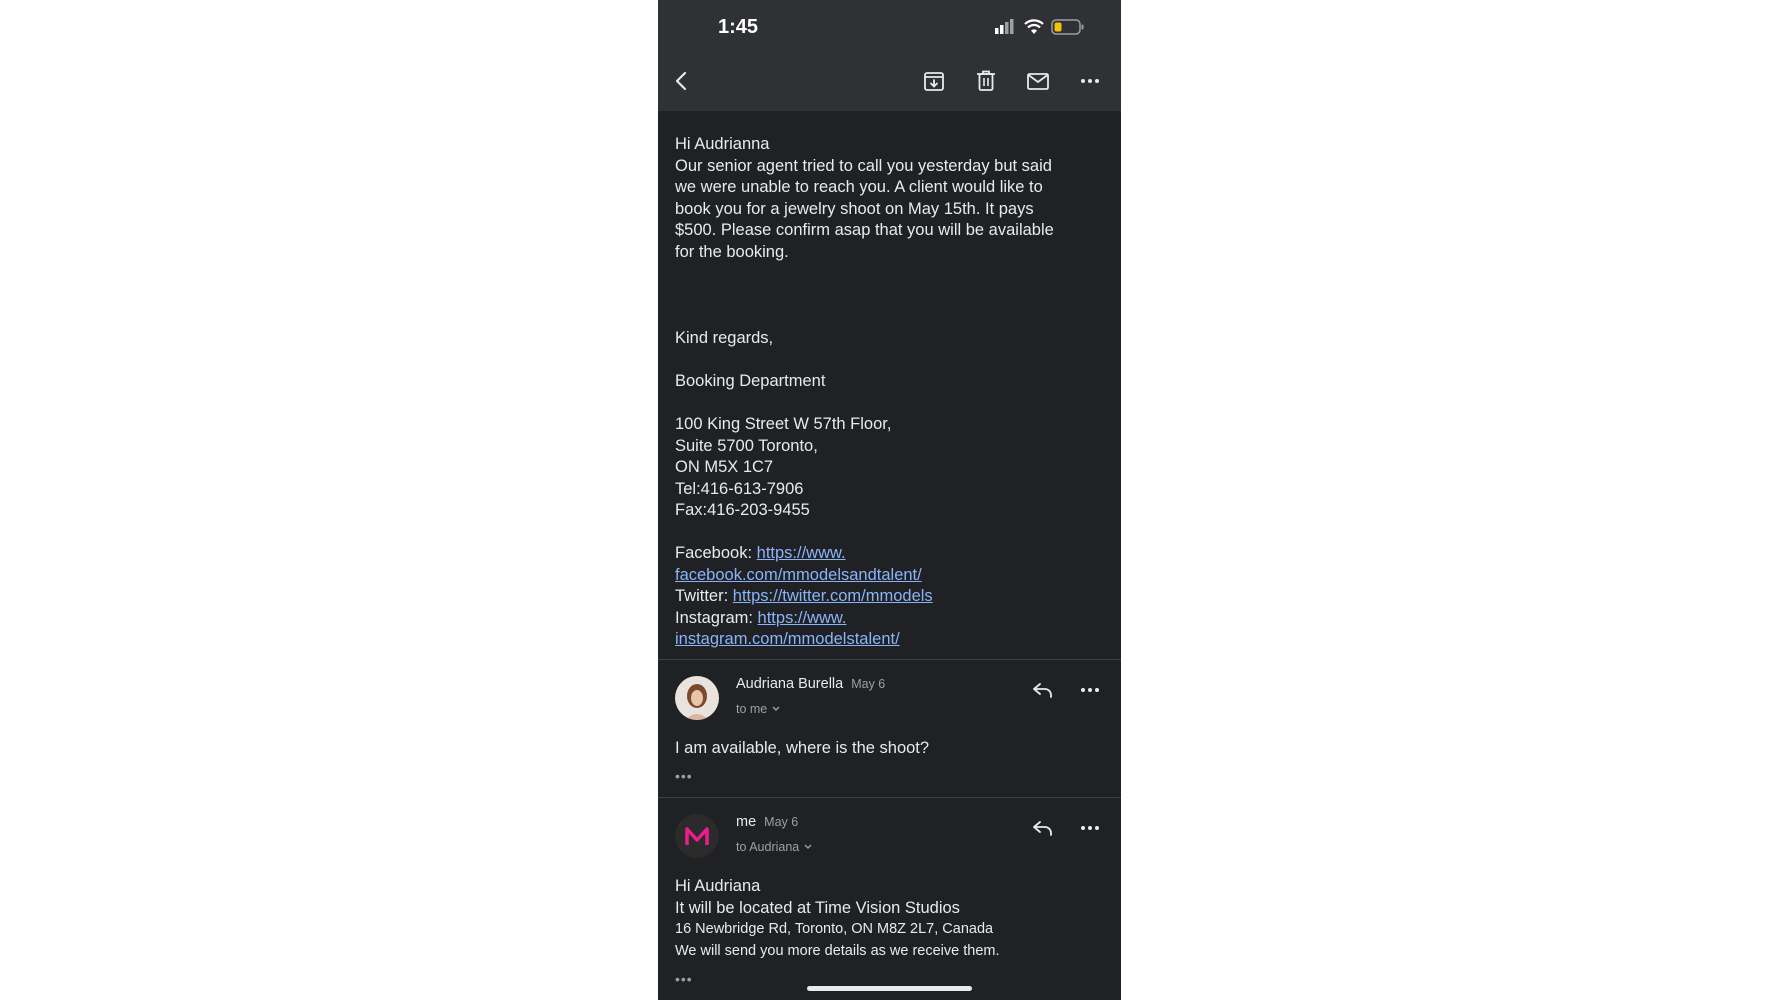  Describe the element at coordinates (746, 445) in the screenshot. I see `address-line: Suite 5700 Toronto,` at that location.